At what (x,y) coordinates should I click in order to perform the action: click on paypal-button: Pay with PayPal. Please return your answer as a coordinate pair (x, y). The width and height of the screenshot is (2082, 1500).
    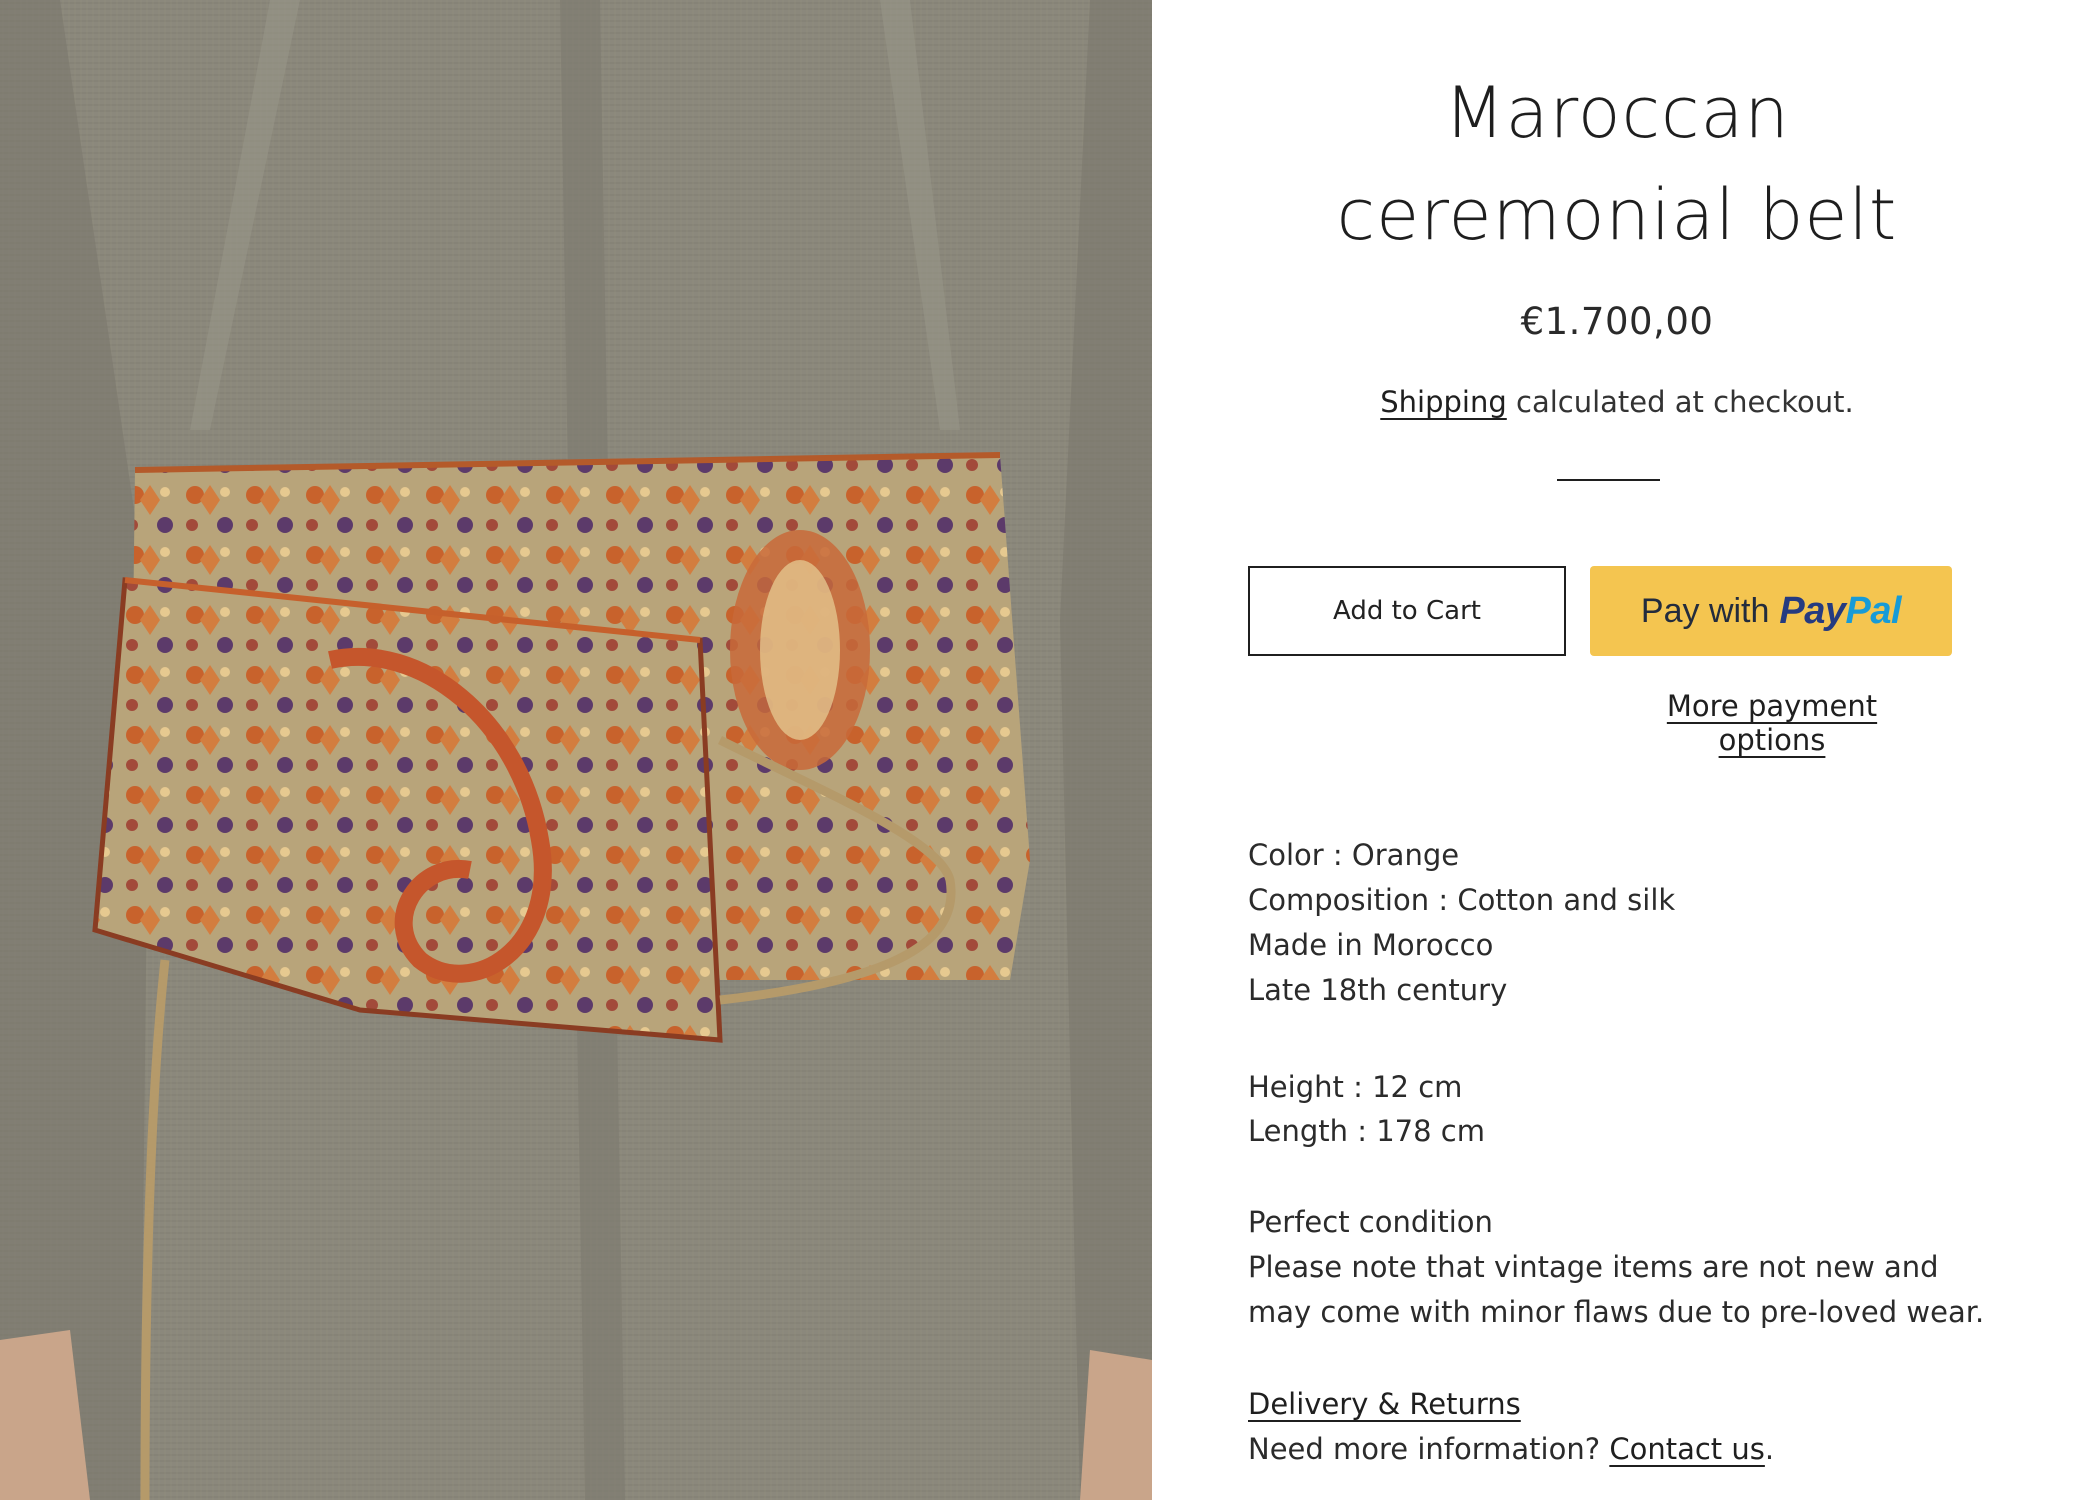
    Looking at the image, I should click on (1771, 611).